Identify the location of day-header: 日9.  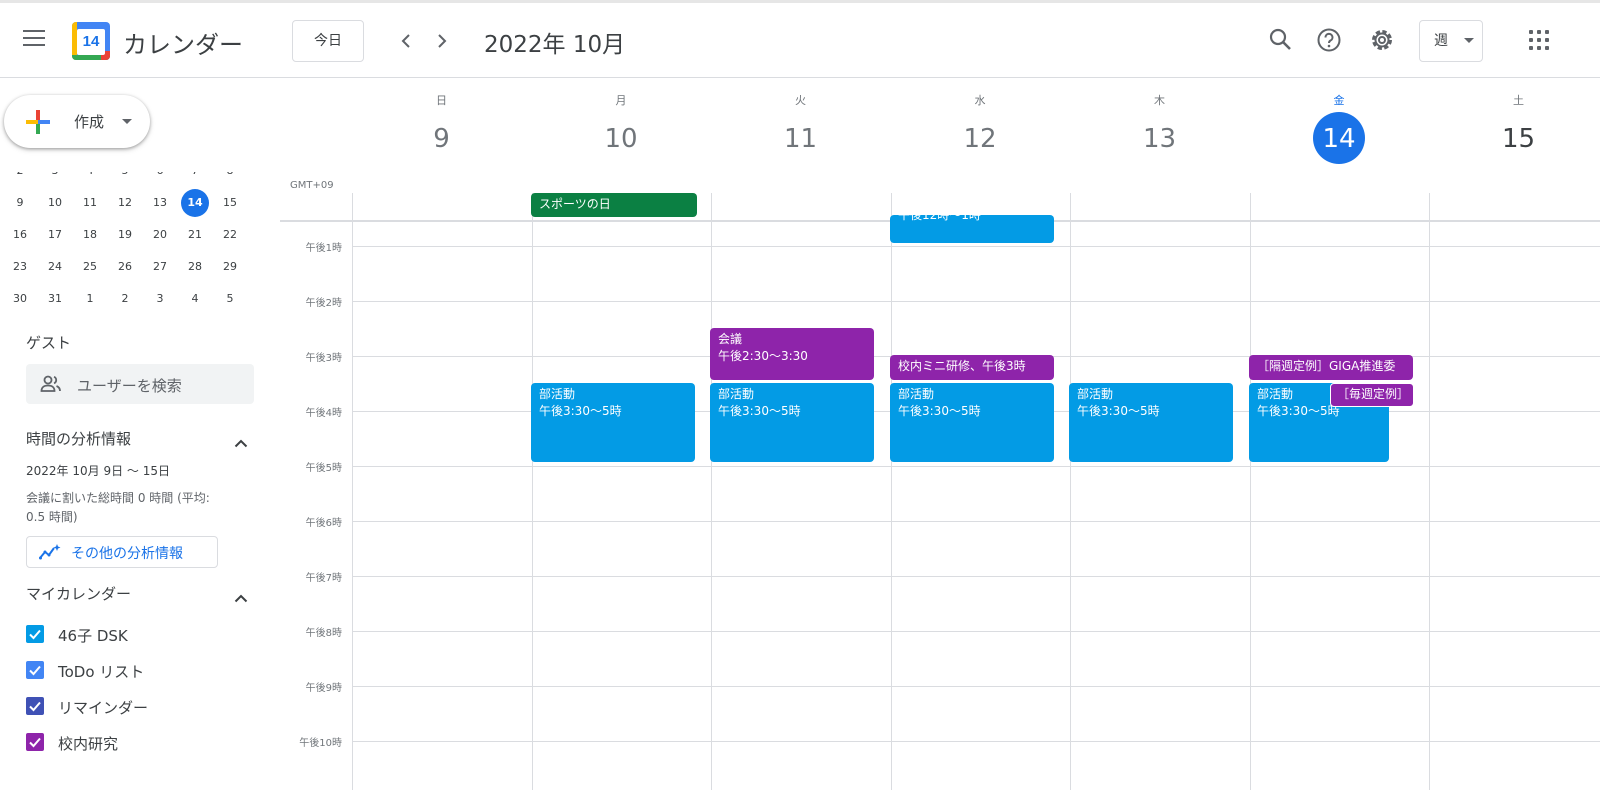
(441, 127).